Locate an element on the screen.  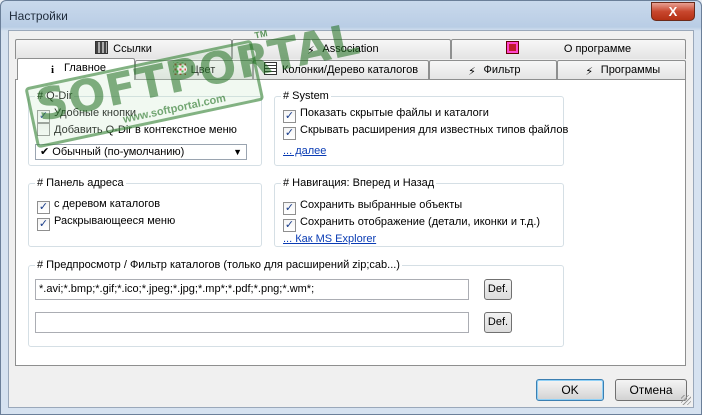
checkbox-with-tree: ✓ с деревом каталогов is located at coordinates (98, 205).